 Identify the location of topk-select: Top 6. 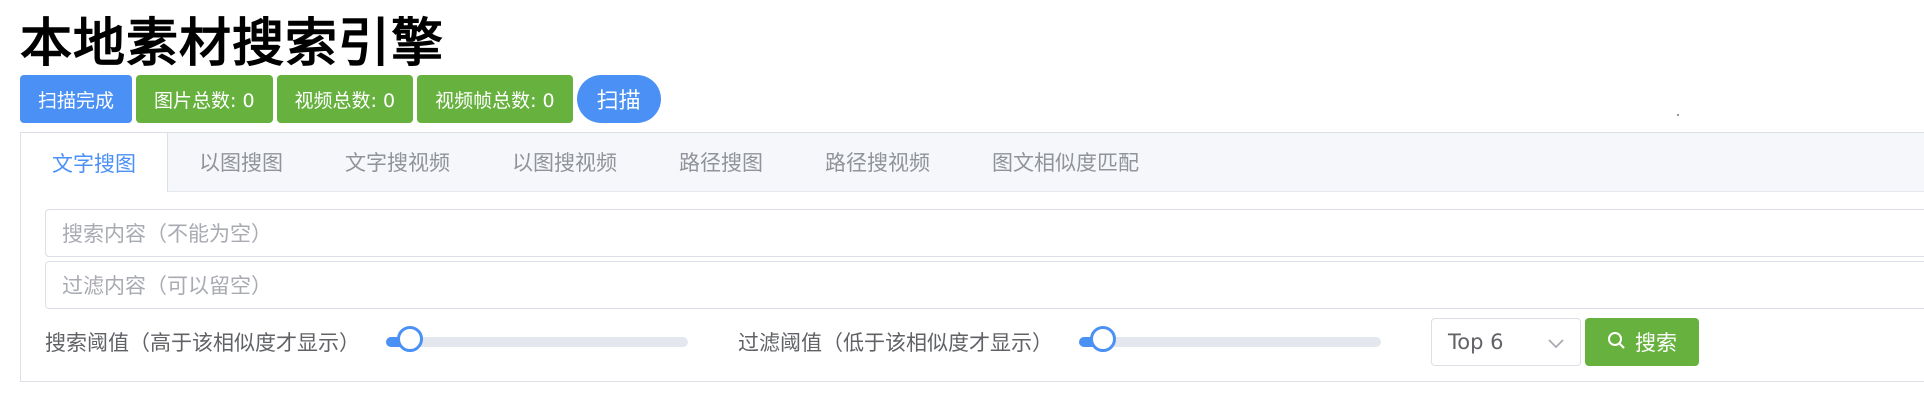
(1506, 342).